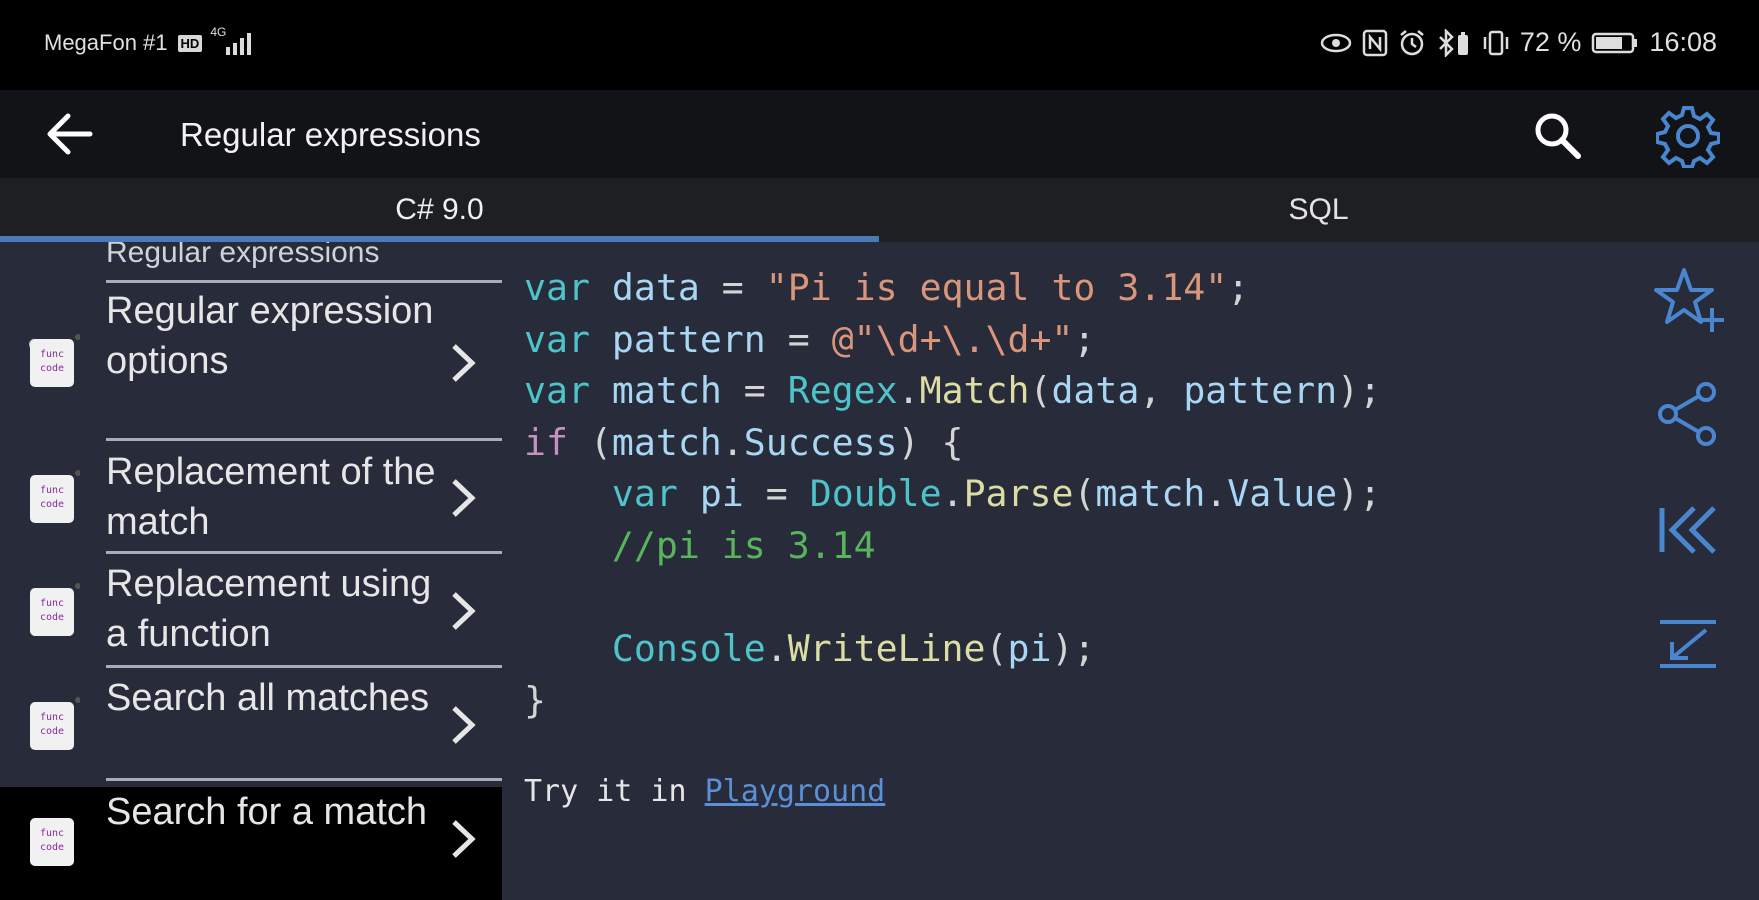 The height and width of the screenshot is (900, 1759). I want to click on back-arrow-icon, so click(70, 134).